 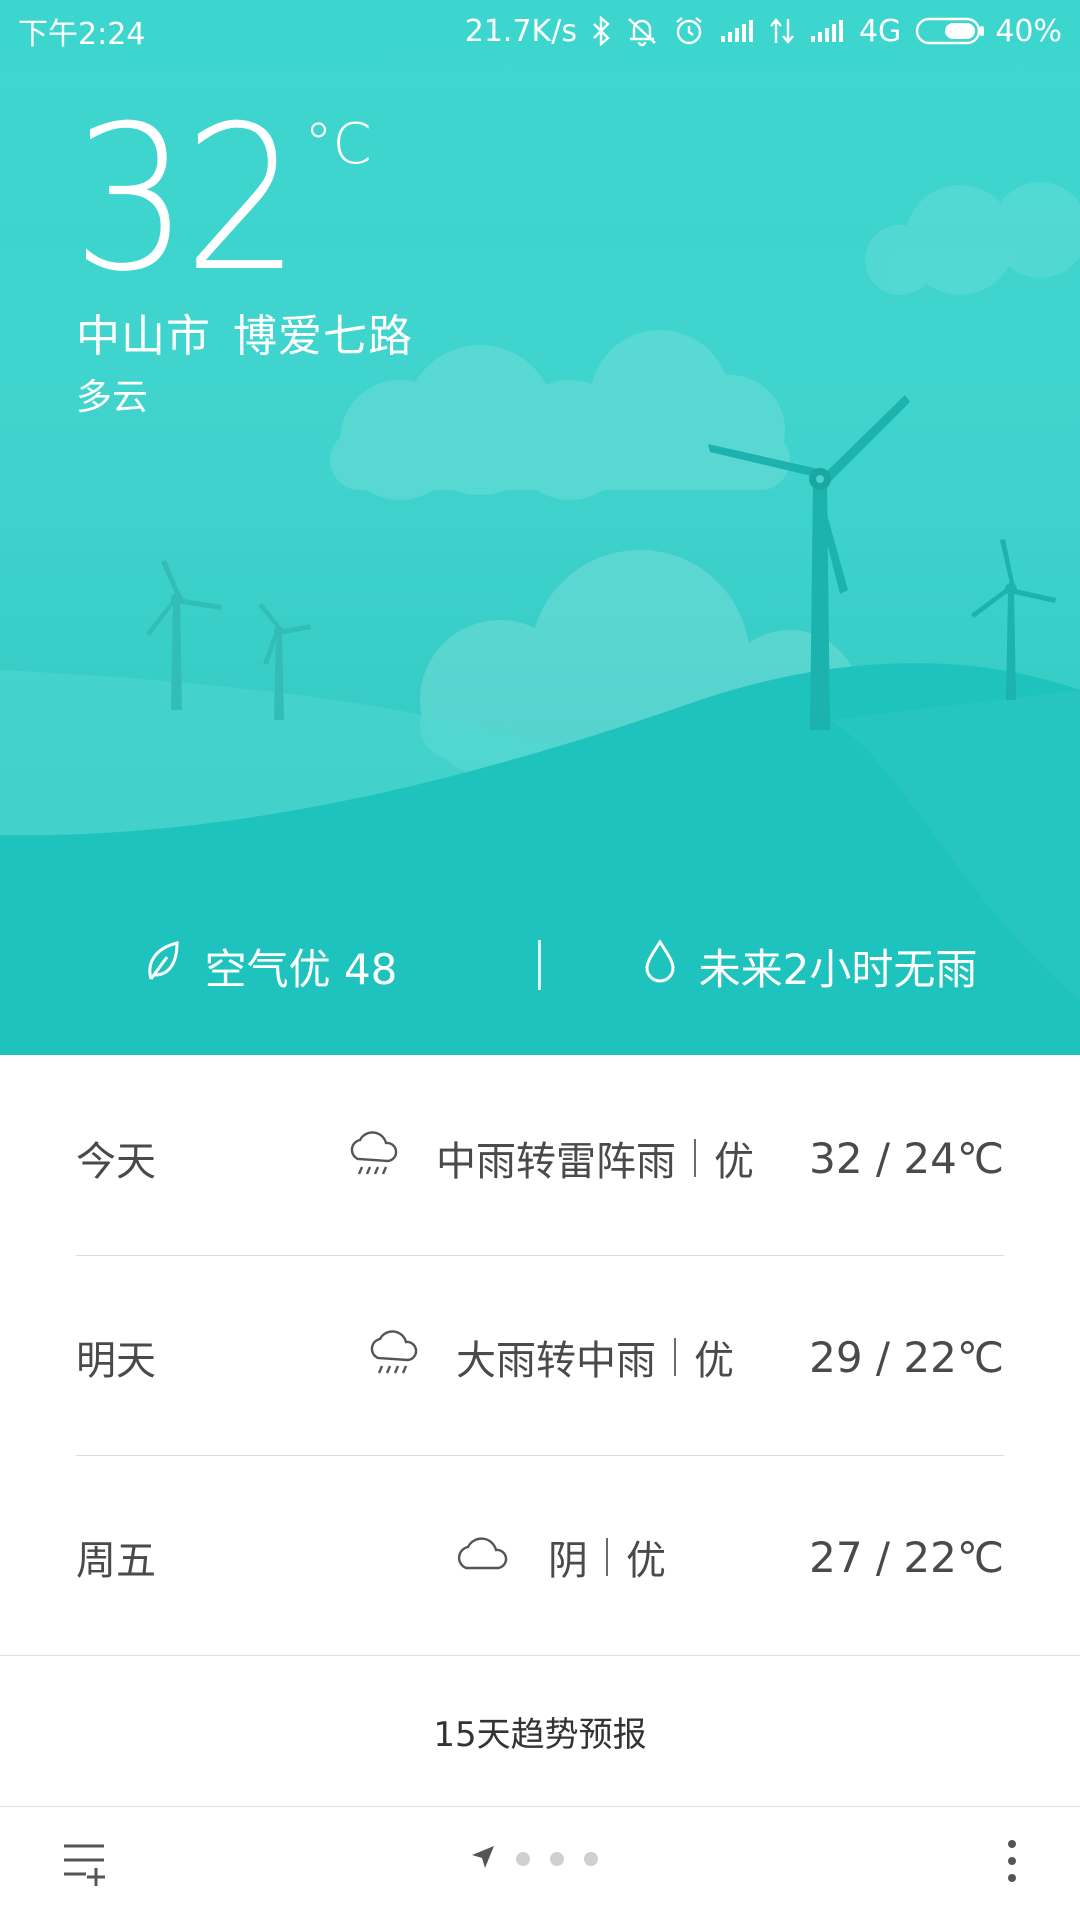 I want to click on data-arrows-icon, so click(x=782, y=31).